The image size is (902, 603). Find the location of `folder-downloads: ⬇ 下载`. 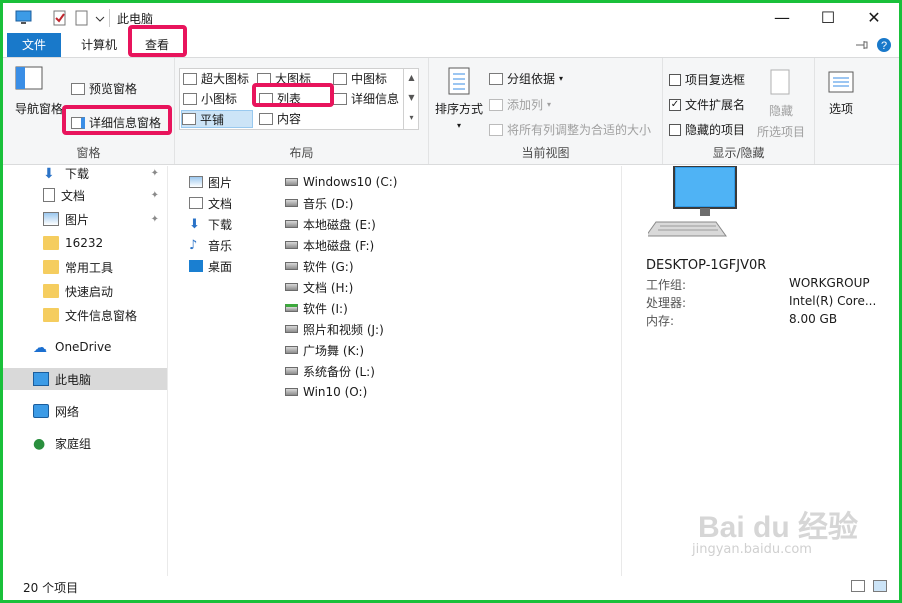

folder-downloads: ⬇ 下载 is located at coordinates (210, 224).